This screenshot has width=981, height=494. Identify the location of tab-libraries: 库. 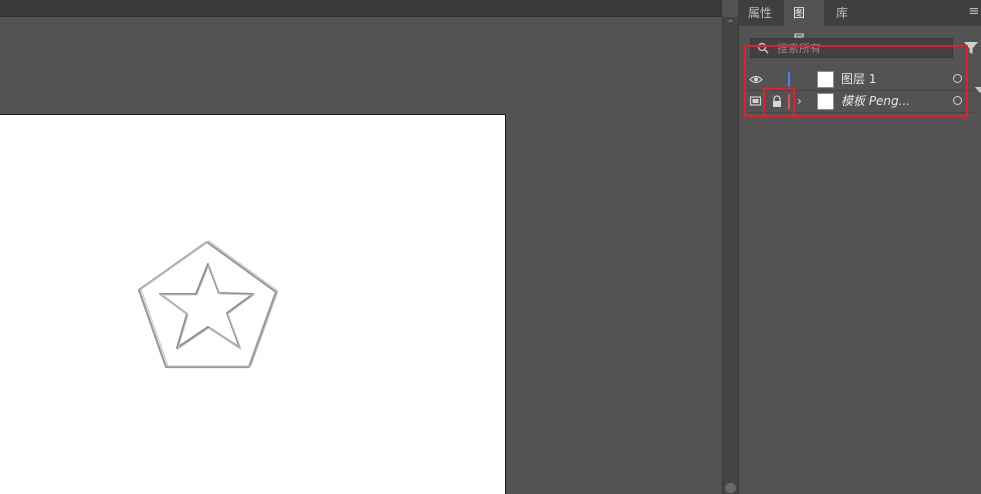
(846, 13).